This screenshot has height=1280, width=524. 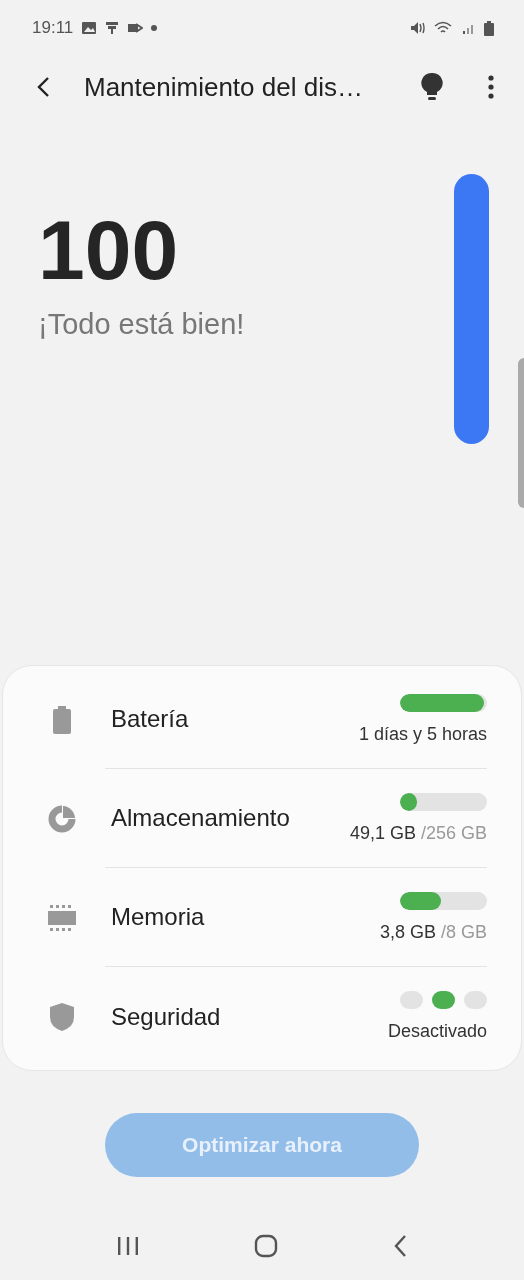 What do you see at coordinates (432, 87) in the screenshot?
I see `lightbulb-icon` at bounding box center [432, 87].